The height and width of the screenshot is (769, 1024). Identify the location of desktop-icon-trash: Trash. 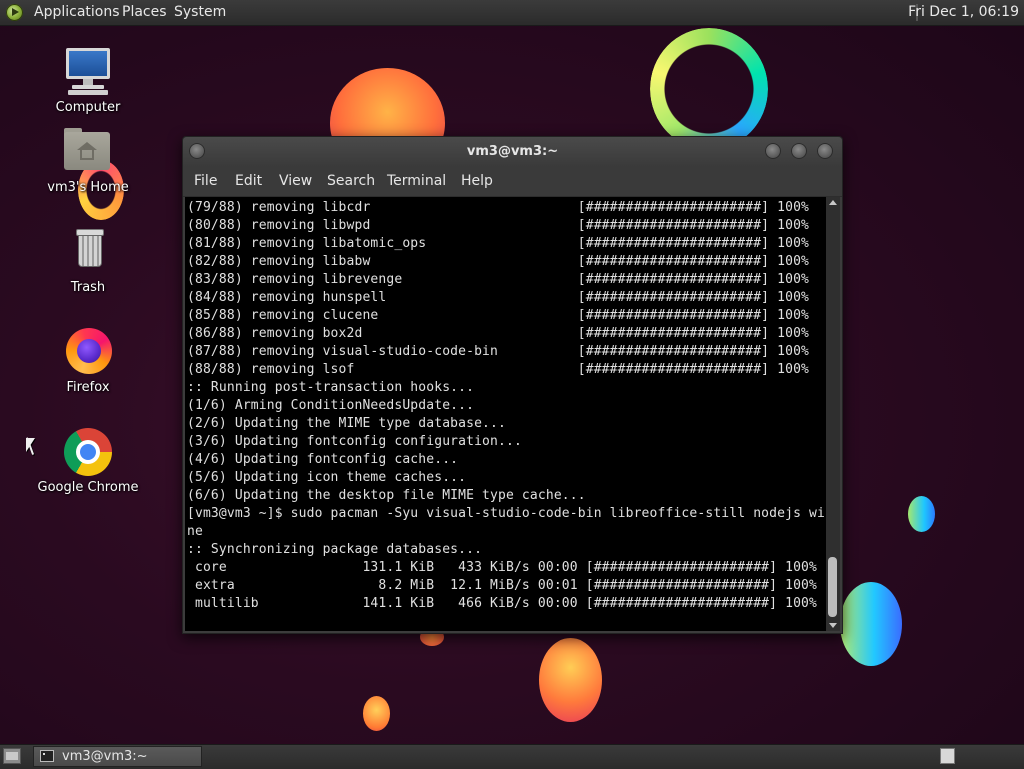
(88, 260).